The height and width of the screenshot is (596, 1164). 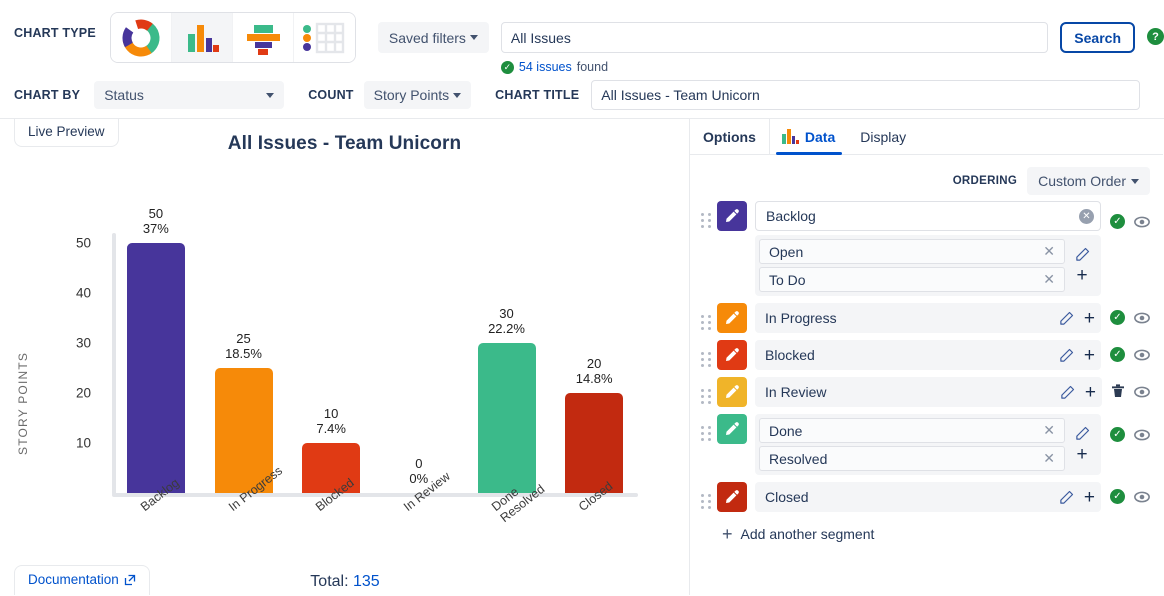 I want to click on ordering-select: Custom Order, so click(x=1088, y=181).